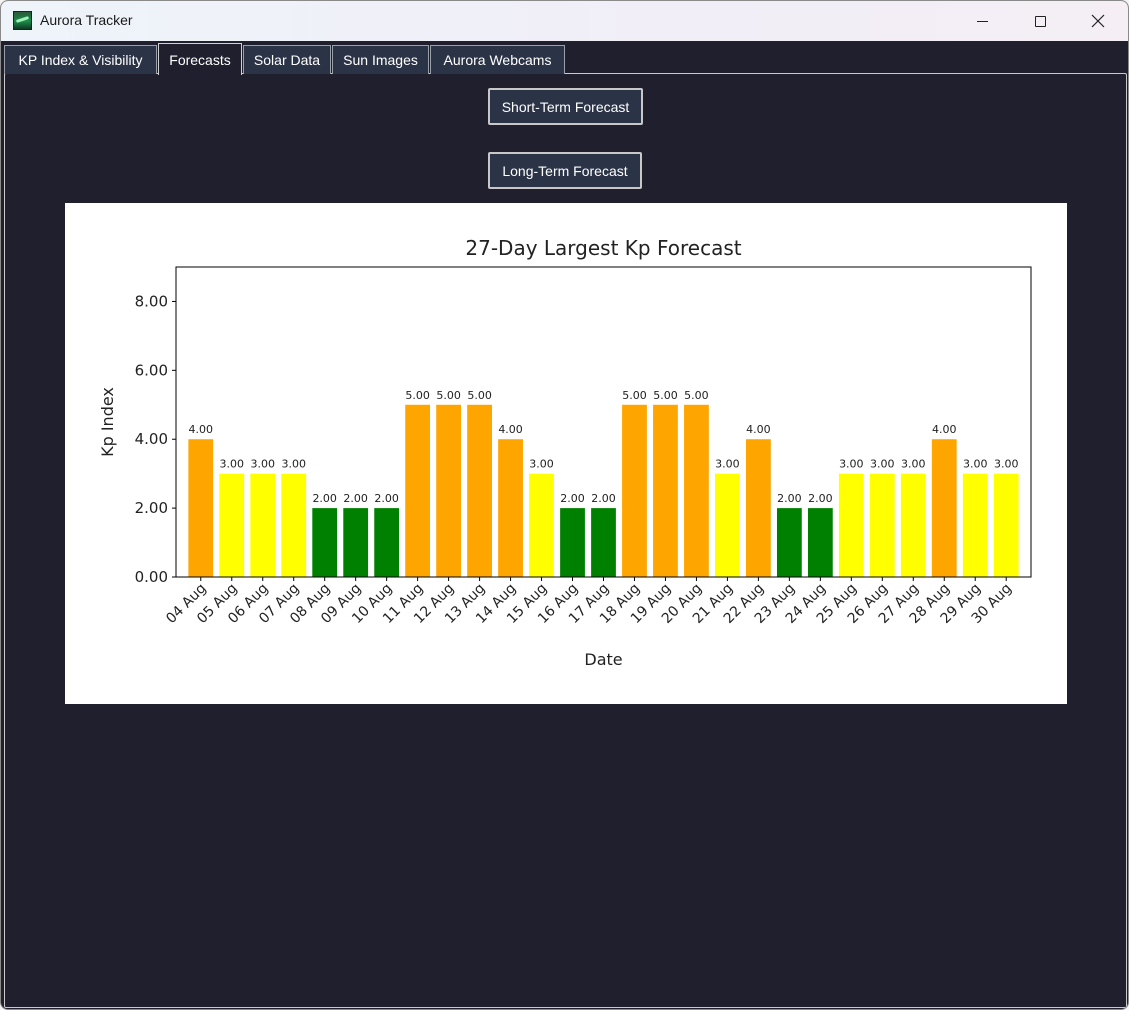  Describe the element at coordinates (151, 370) in the screenshot. I see `y-tick-label: 6.00` at that location.